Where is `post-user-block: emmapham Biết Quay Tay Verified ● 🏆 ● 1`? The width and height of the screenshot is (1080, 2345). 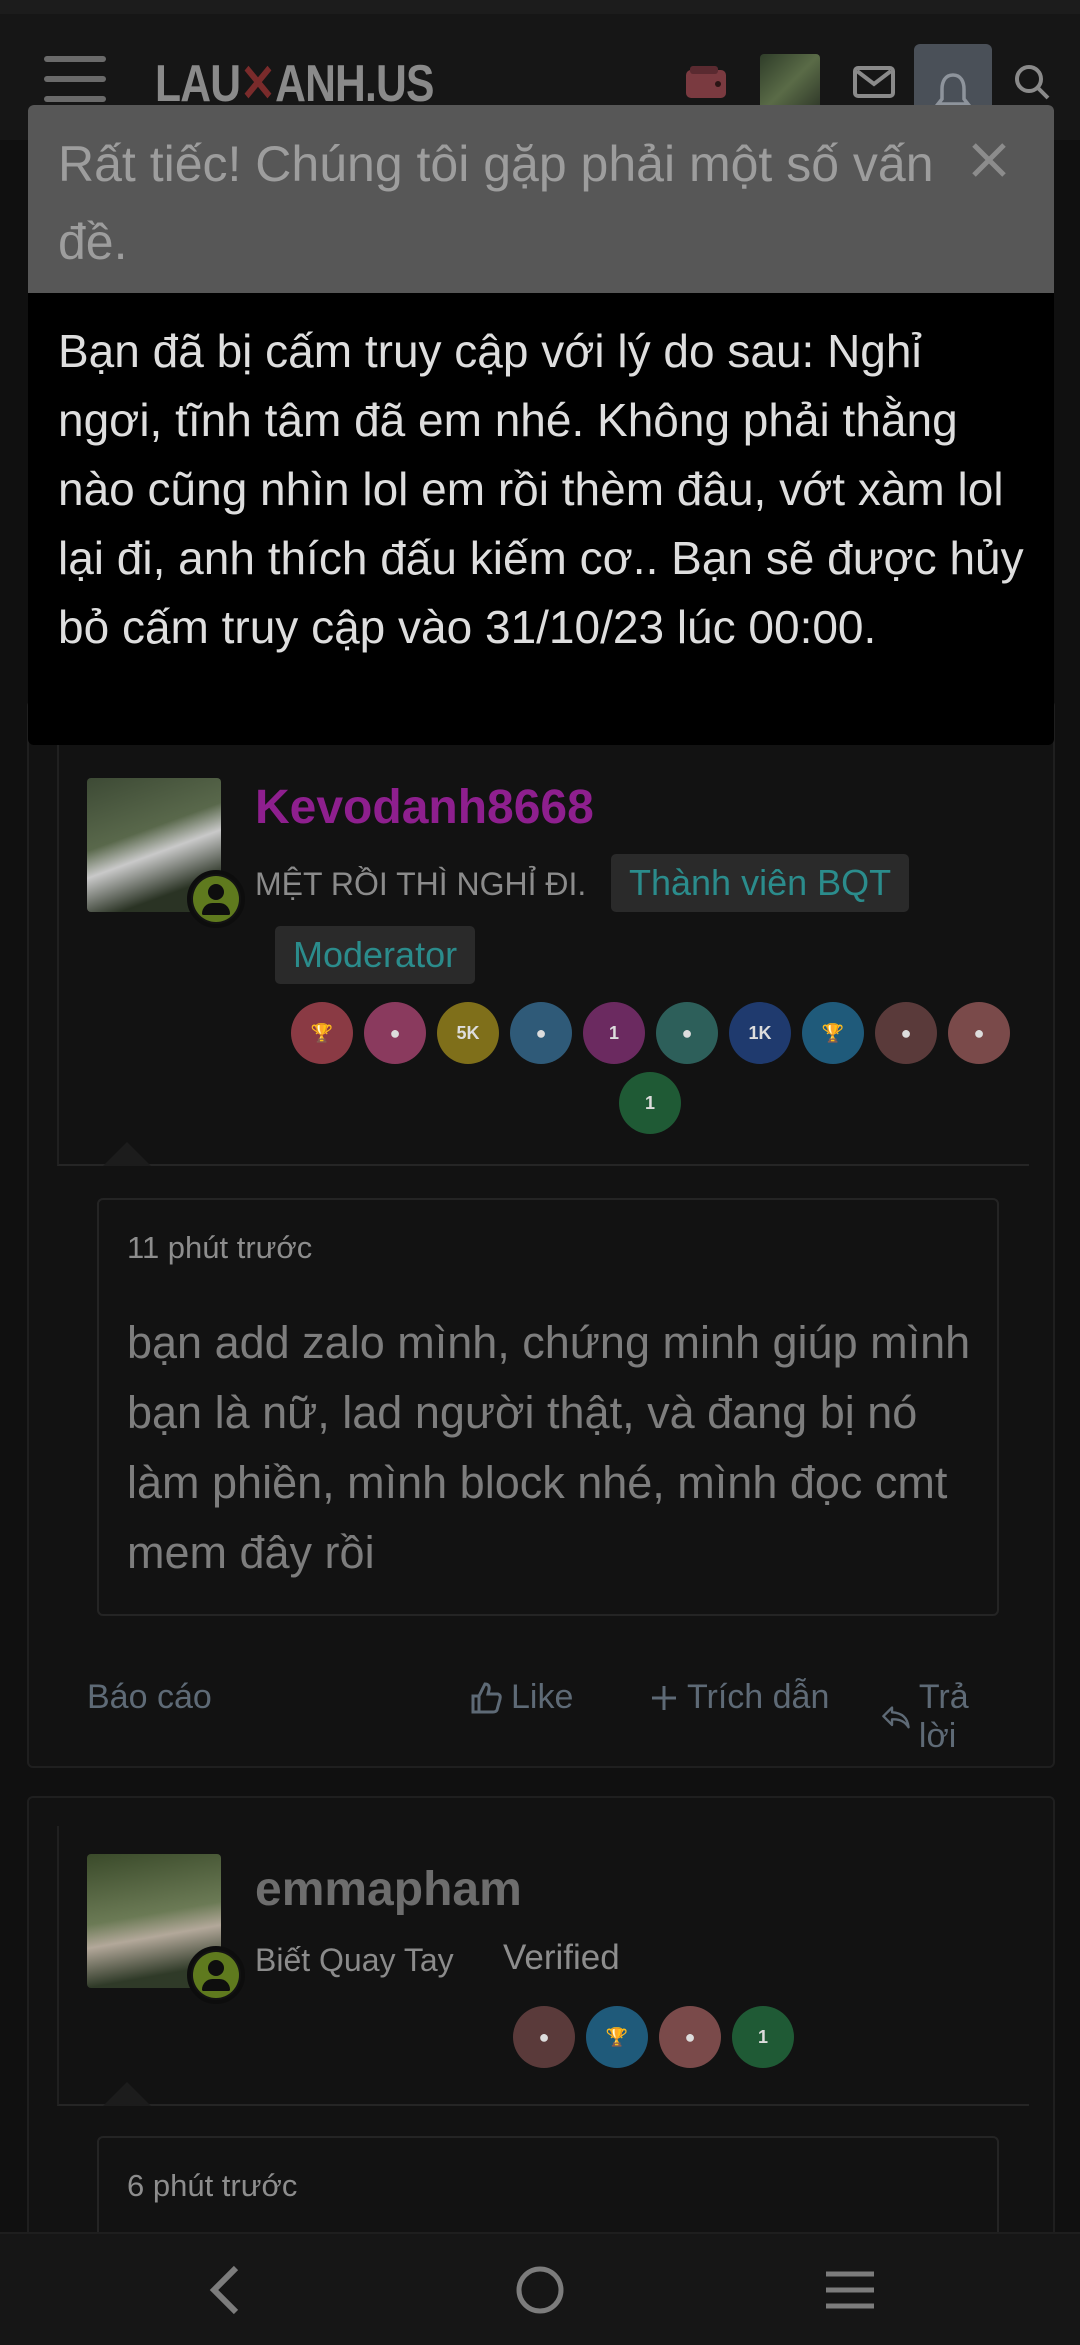 post-user-block: emmapham Biết Quay Tay Verified ● 🏆 ● 1 is located at coordinates (543, 1966).